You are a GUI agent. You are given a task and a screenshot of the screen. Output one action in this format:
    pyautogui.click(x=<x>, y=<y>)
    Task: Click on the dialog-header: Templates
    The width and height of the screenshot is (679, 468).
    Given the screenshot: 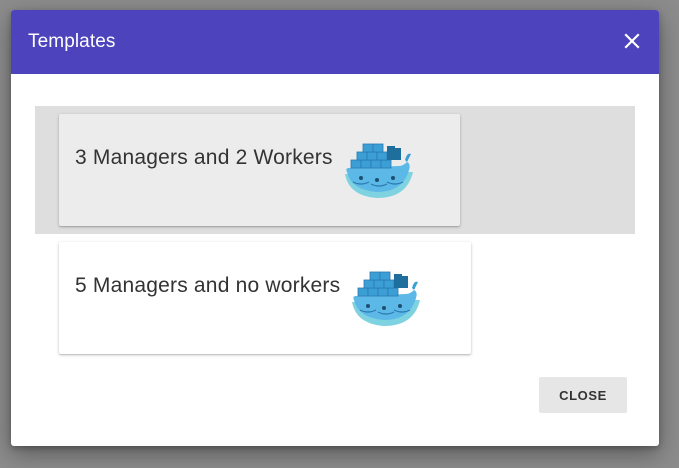 What is the action you would take?
    pyautogui.click(x=335, y=42)
    